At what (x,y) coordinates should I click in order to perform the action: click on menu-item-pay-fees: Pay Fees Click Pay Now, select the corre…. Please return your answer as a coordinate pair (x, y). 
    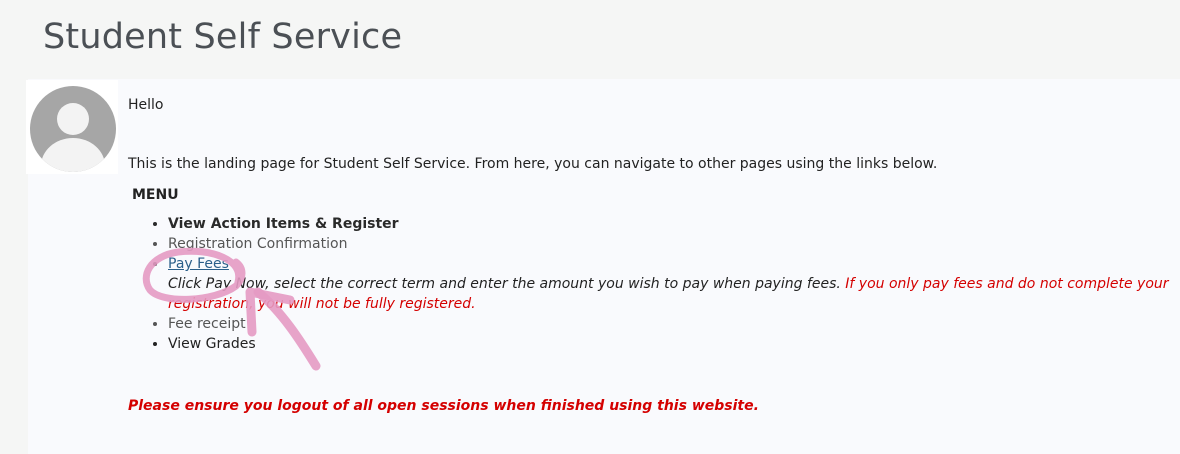
    Looking at the image, I should click on (673, 284).